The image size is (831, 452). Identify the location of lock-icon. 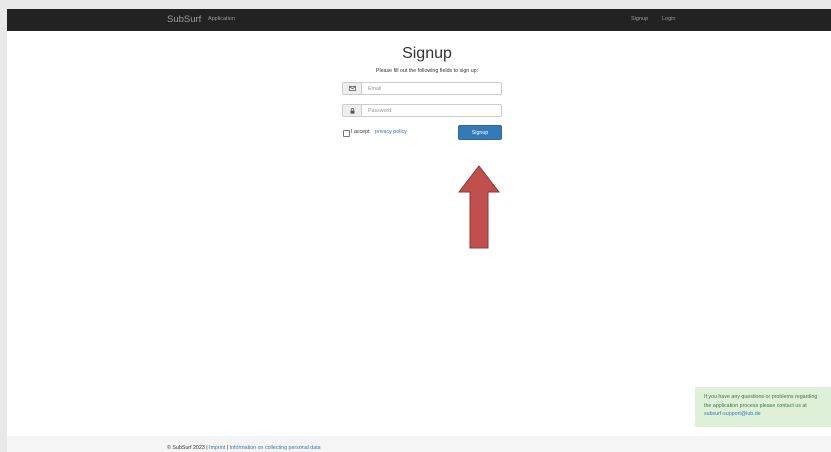
(352, 110).